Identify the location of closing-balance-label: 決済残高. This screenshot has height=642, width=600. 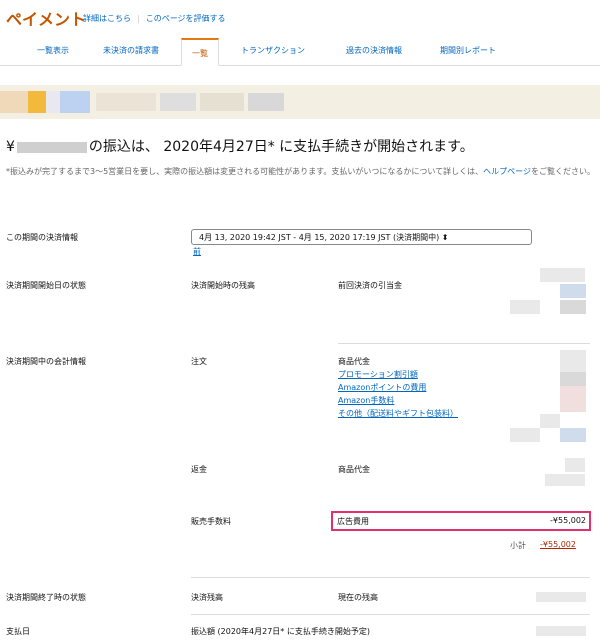
(207, 597).